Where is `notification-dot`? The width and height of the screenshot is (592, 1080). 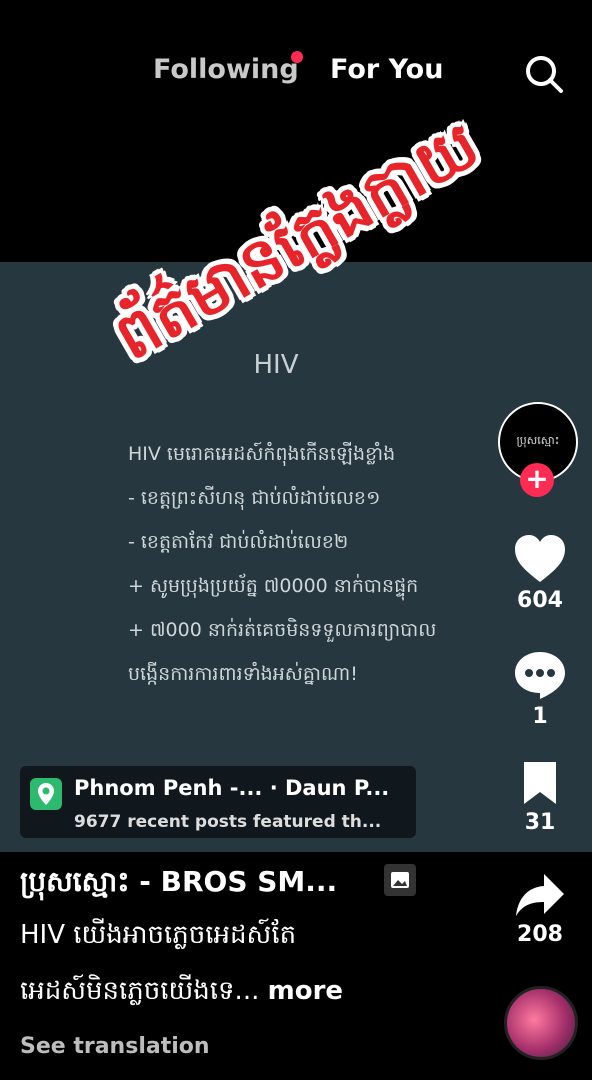
notification-dot is located at coordinates (297, 57).